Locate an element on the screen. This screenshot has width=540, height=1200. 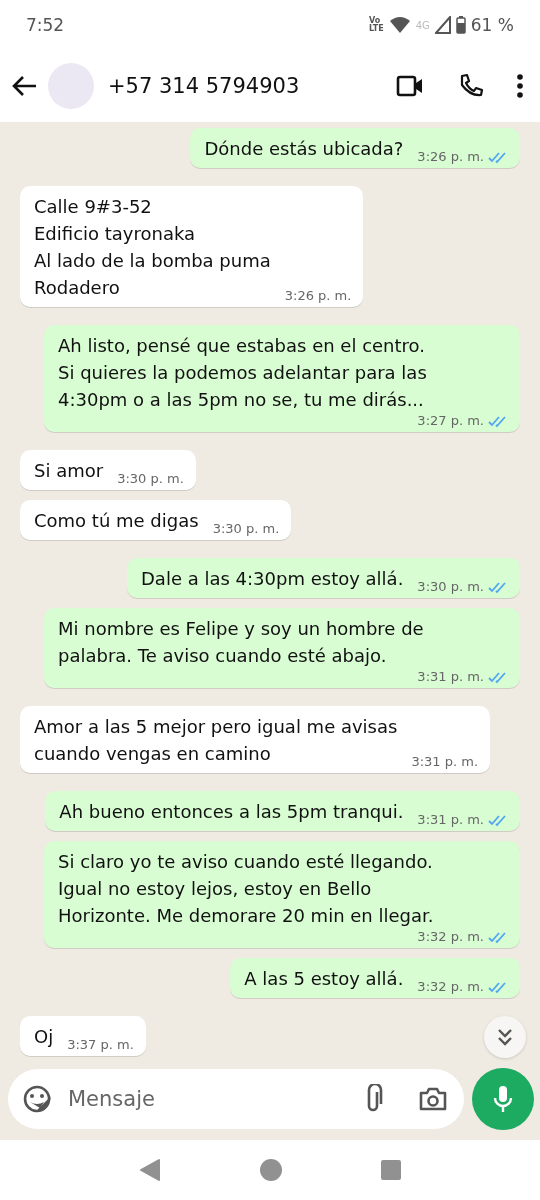
back-nav-icon is located at coordinates (150, 1170).